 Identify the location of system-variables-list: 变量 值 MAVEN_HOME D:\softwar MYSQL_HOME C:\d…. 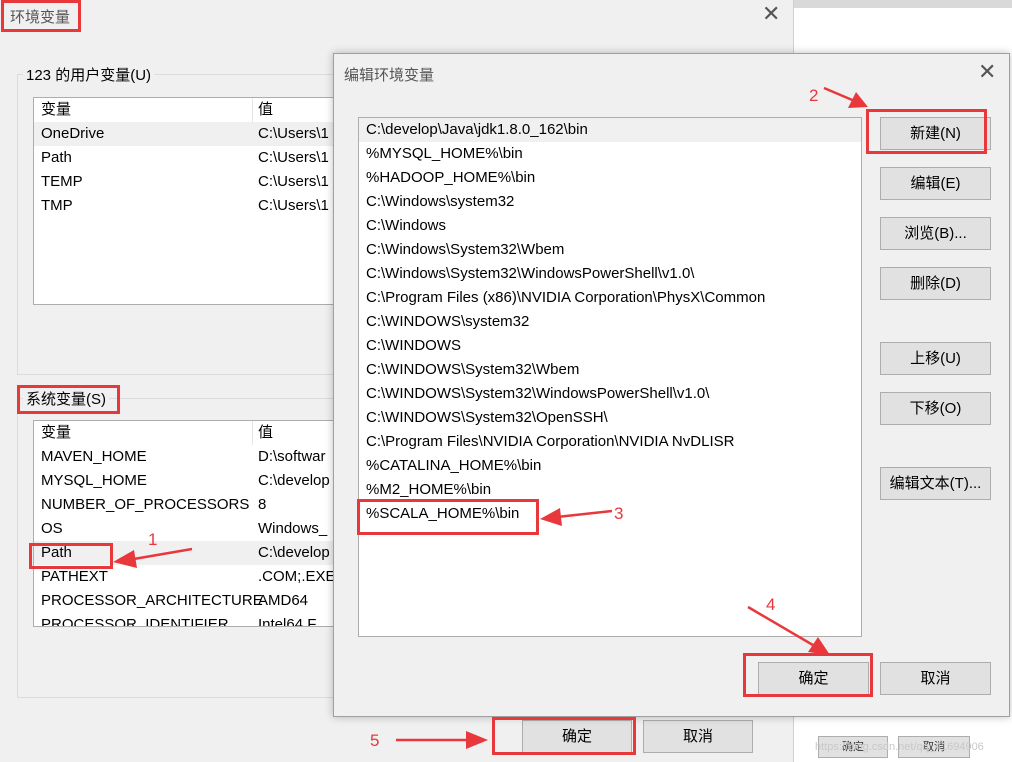
(193, 523).